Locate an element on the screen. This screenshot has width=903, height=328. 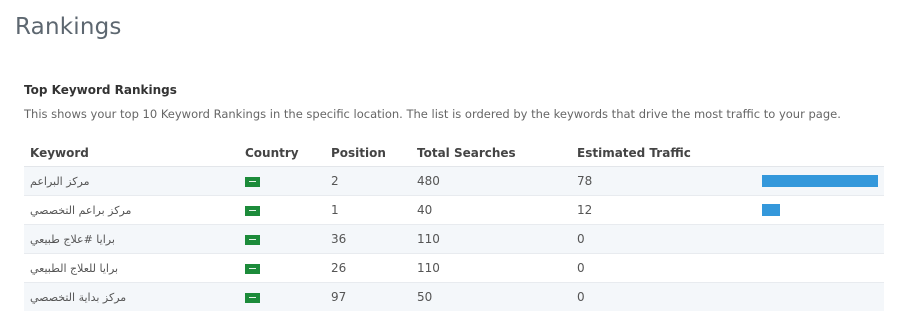
keyword-cell: مركز البراعم is located at coordinates (131, 181).